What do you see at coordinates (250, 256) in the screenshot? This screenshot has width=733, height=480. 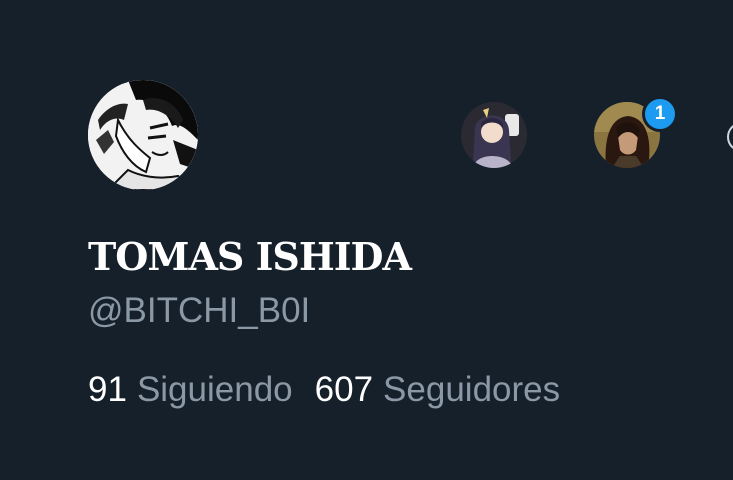 I see `display-name: TOMAS ISHIDA` at bounding box center [250, 256].